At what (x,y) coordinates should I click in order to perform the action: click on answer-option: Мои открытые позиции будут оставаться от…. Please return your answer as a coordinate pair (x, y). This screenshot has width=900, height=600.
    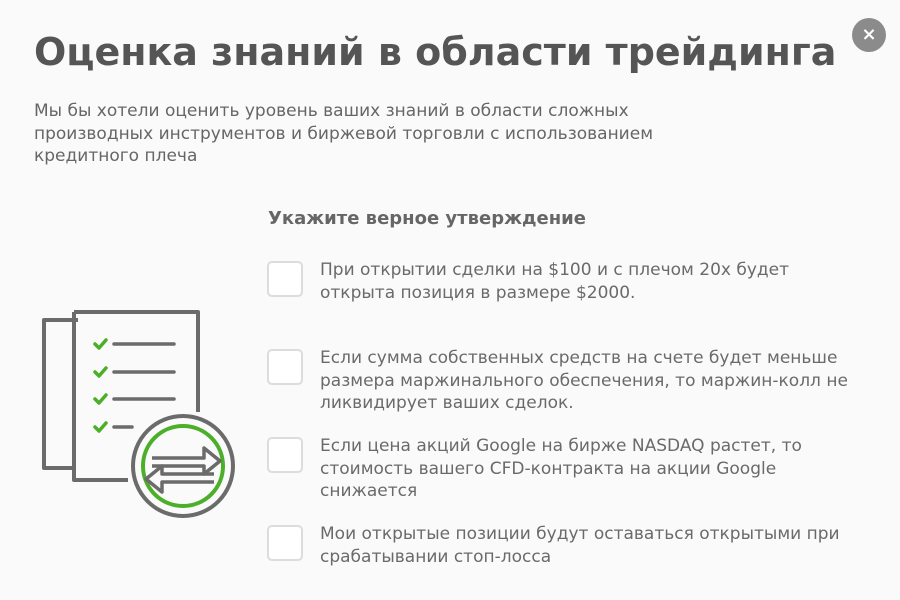
    Looking at the image, I should click on (567, 545).